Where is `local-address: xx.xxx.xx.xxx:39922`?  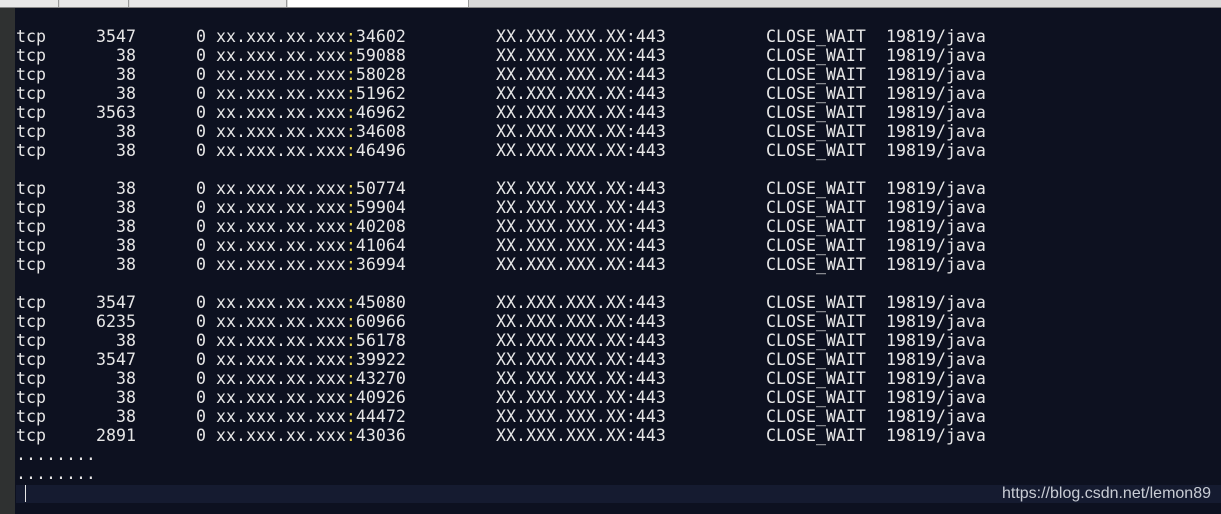 local-address: xx.xxx.xx.xxx:39922 is located at coordinates (311, 359).